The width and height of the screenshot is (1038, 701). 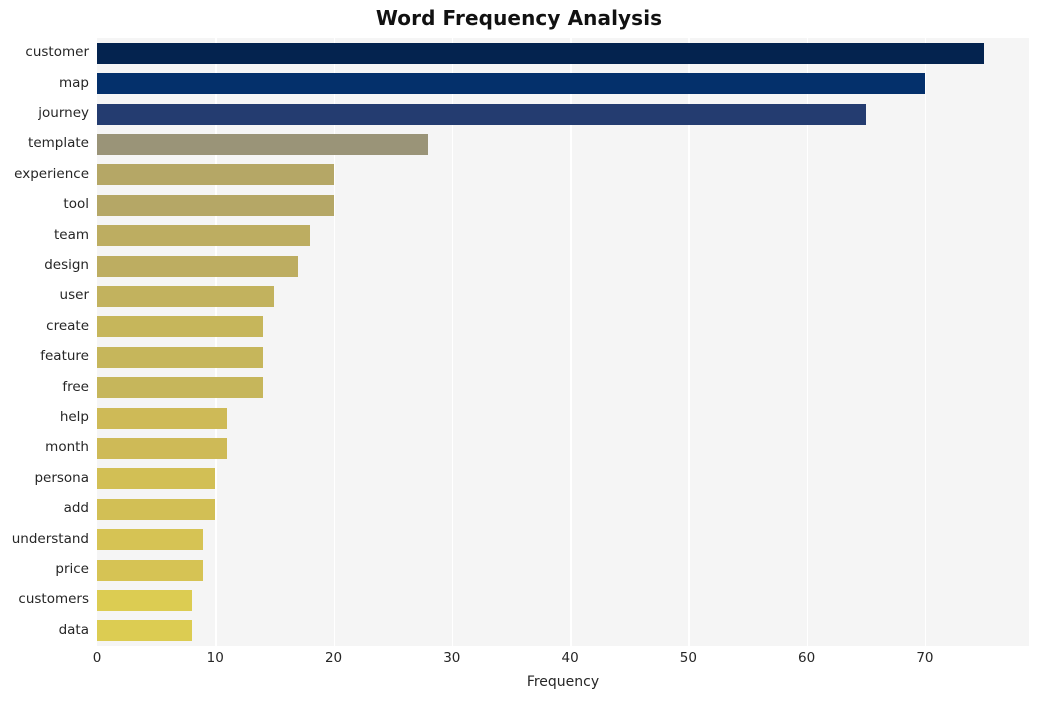 I want to click on y-tick-label-free: free, so click(x=75, y=386).